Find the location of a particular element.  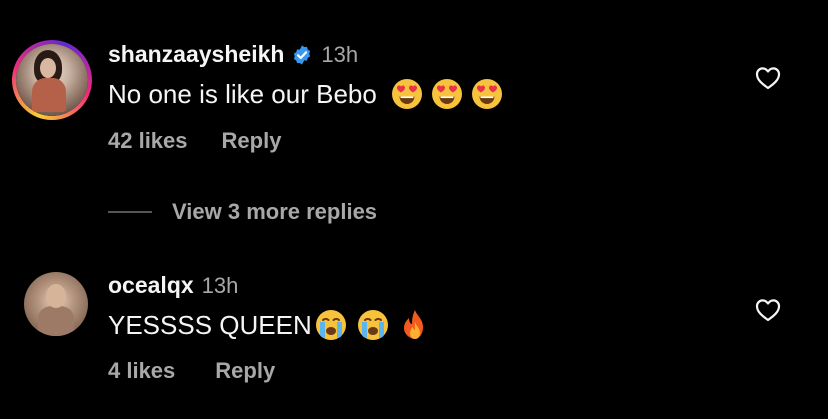

username: ocealqx is located at coordinates (151, 285).